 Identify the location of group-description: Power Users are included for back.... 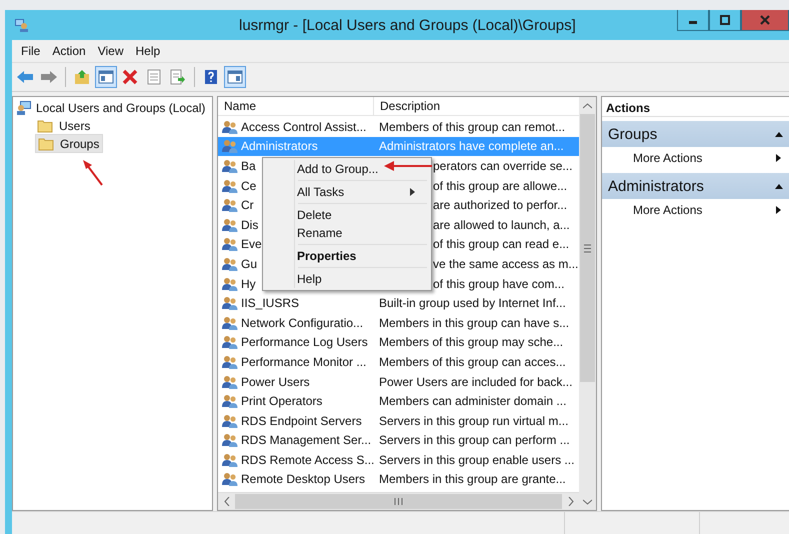
(475, 381).